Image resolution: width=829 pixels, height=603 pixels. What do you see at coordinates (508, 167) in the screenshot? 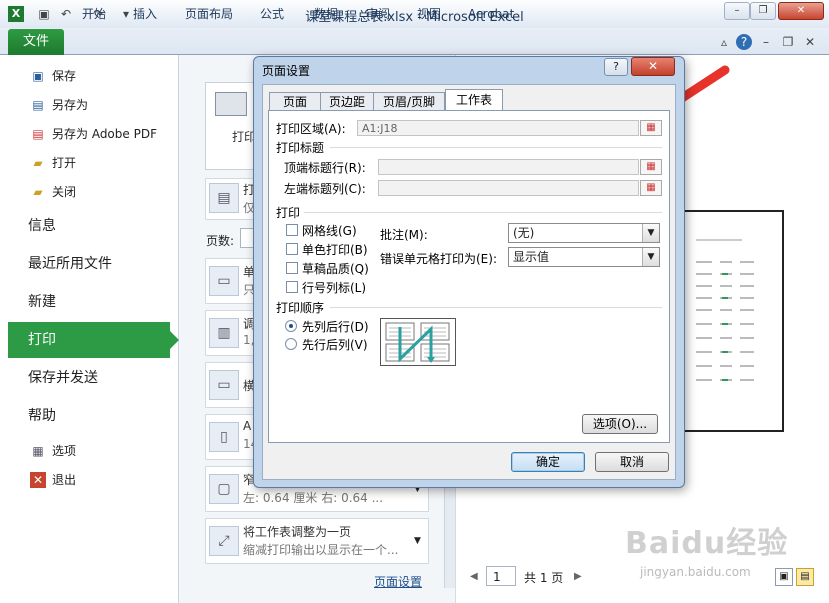
I see `rows-repeat-input` at bounding box center [508, 167].